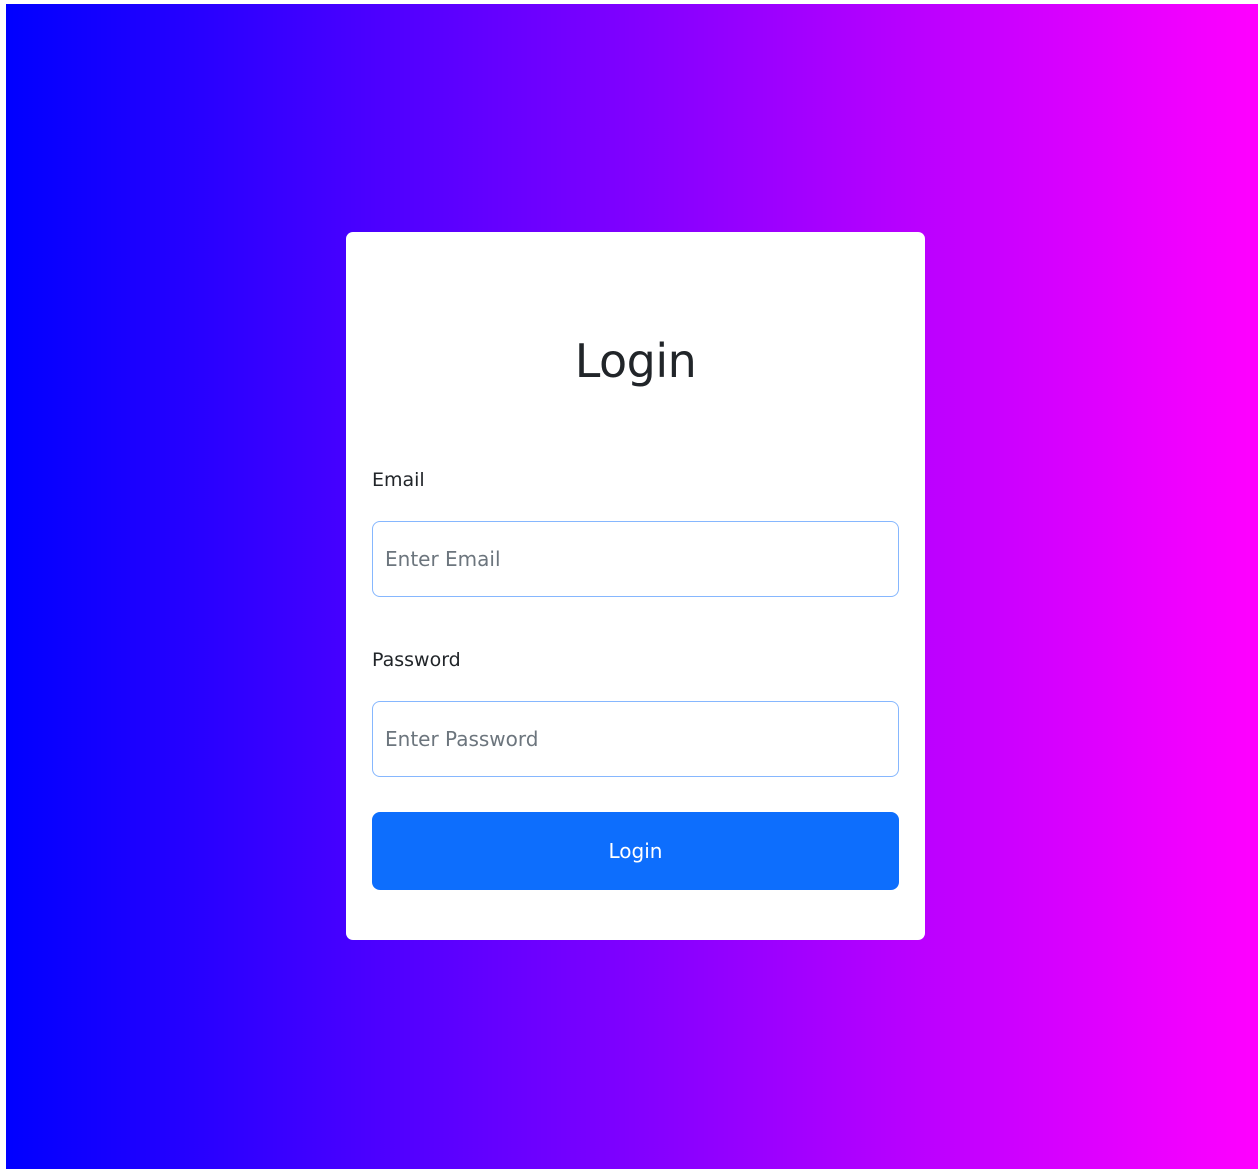 This screenshot has height=1169, width=1258. Describe the element at coordinates (635, 559) in the screenshot. I see `email-field` at that location.